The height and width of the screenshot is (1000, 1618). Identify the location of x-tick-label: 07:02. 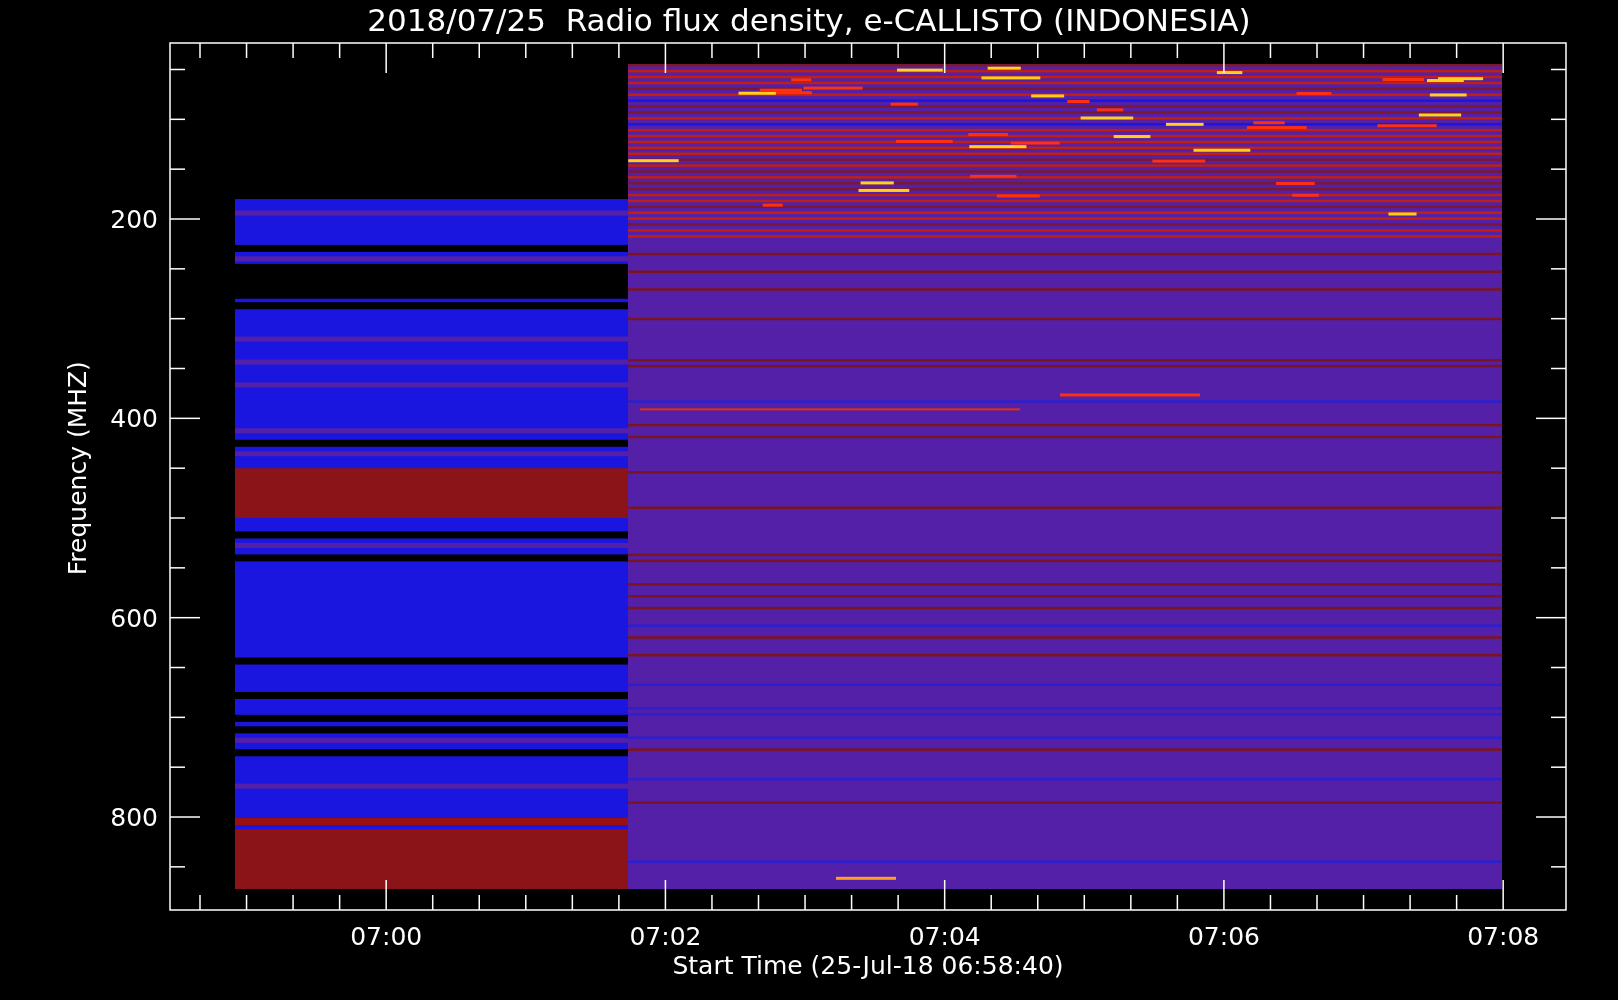
(665, 936).